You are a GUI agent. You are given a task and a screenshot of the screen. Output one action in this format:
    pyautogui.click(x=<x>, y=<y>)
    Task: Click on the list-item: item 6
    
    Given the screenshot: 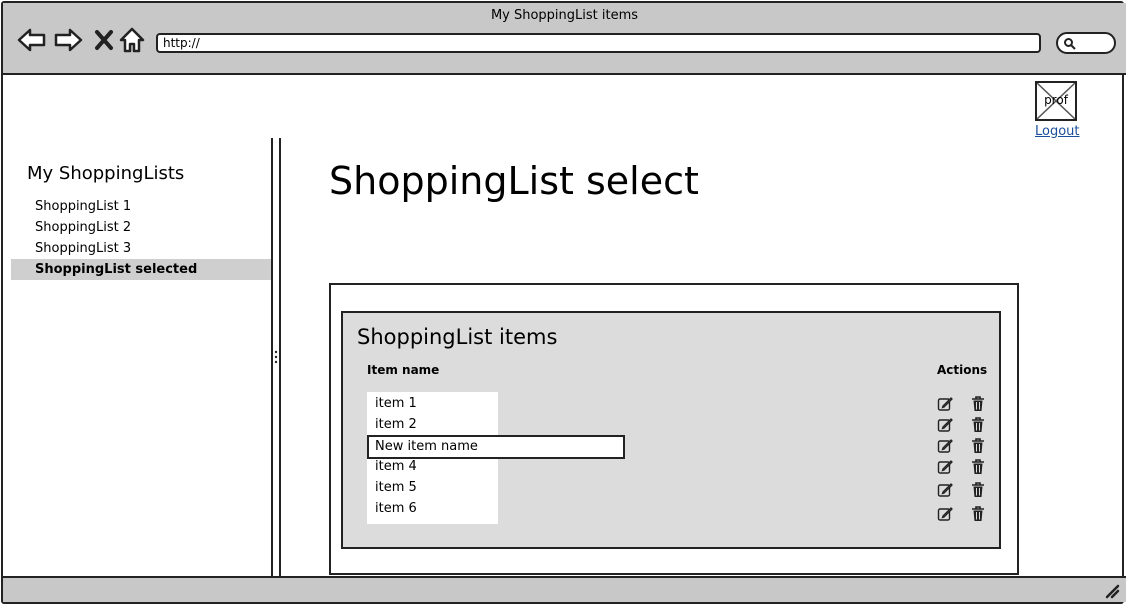 What is the action you would take?
    pyautogui.click(x=396, y=509)
    